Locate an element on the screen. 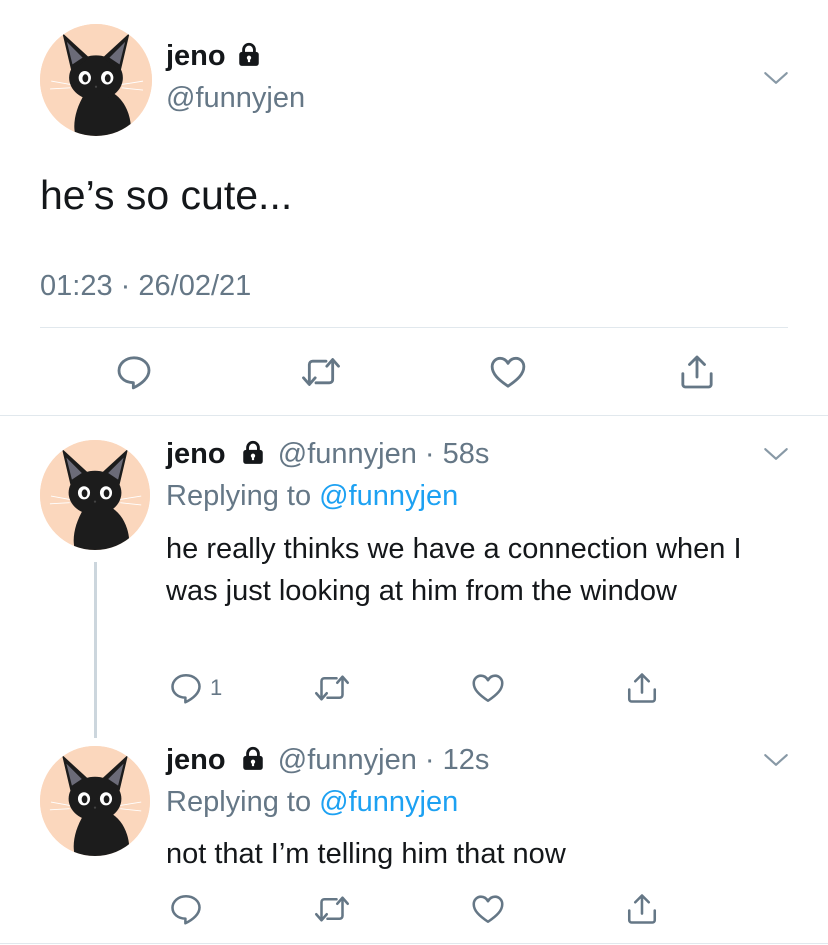 This screenshot has width=828, height=945. reply-age: 12s is located at coordinates (466, 760).